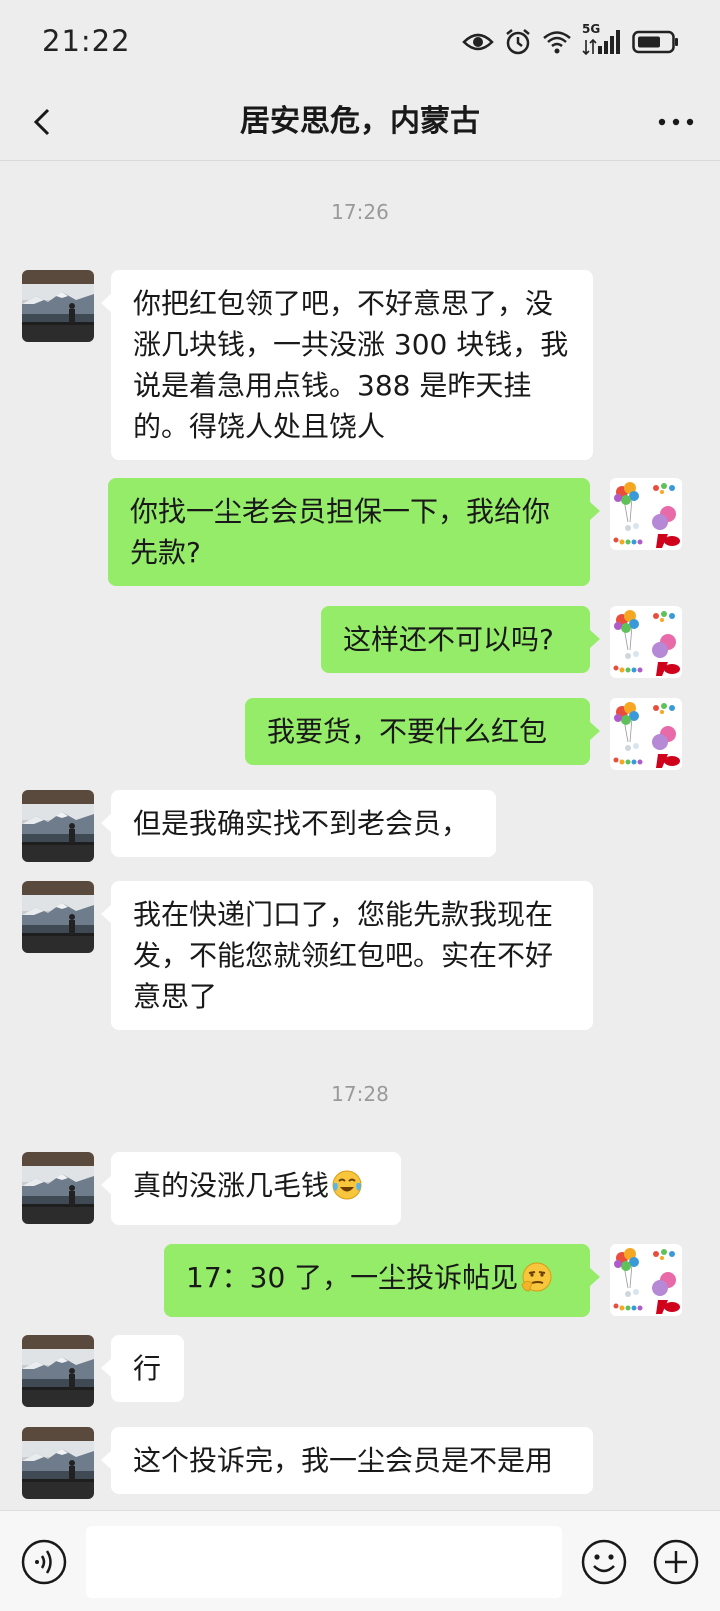  Describe the element at coordinates (231, 1185) in the screenshot. I see `message-text: 真的没涨几毛钱` at that location.